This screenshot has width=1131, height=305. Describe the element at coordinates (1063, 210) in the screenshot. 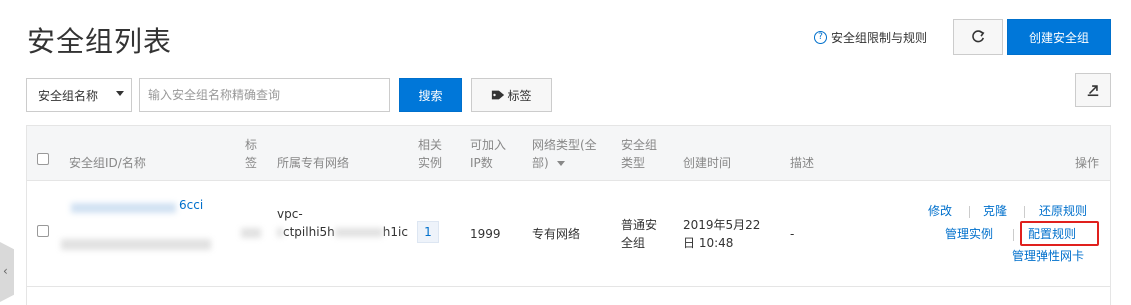

I see `restore-rules-link: 还原规则` at that location.